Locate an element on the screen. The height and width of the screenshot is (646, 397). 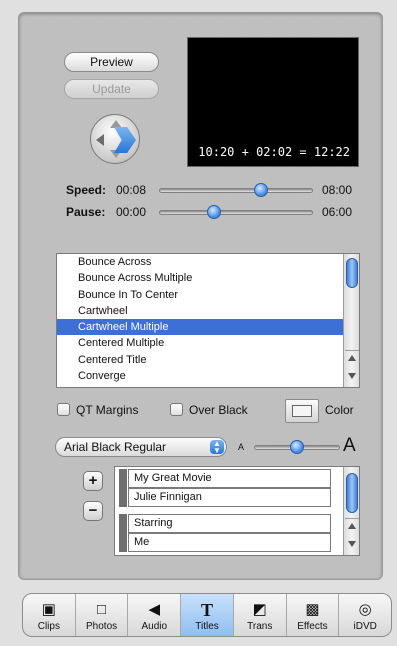
toolbar-button-effects: ▩ Effects is located at coordinates (313, 615).